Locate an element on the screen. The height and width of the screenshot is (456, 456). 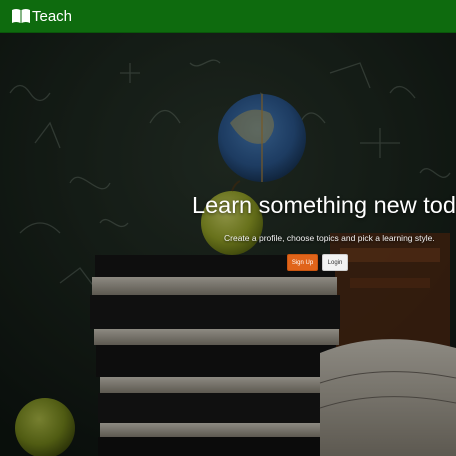
brand-name: Teach is located at coordinates (52, 16).